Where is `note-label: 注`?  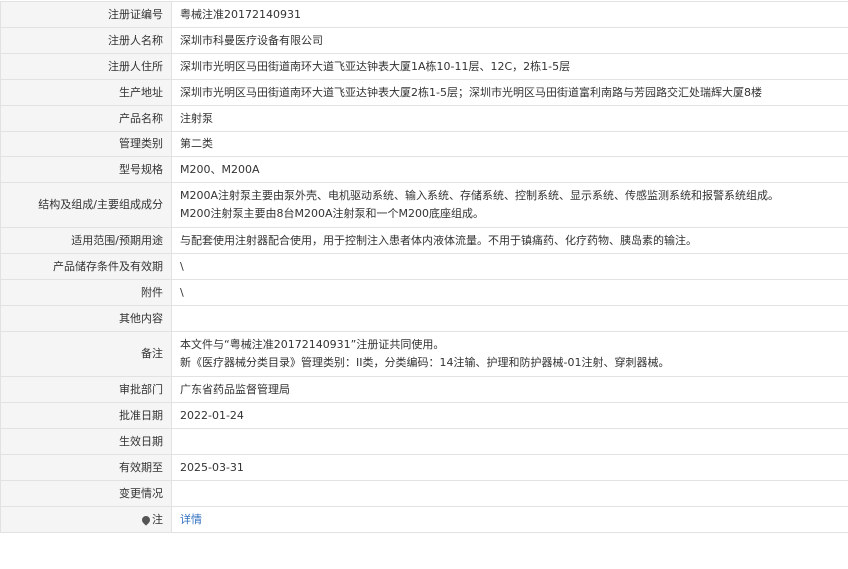 note-label: 注 is located at coordinates (157, 519).